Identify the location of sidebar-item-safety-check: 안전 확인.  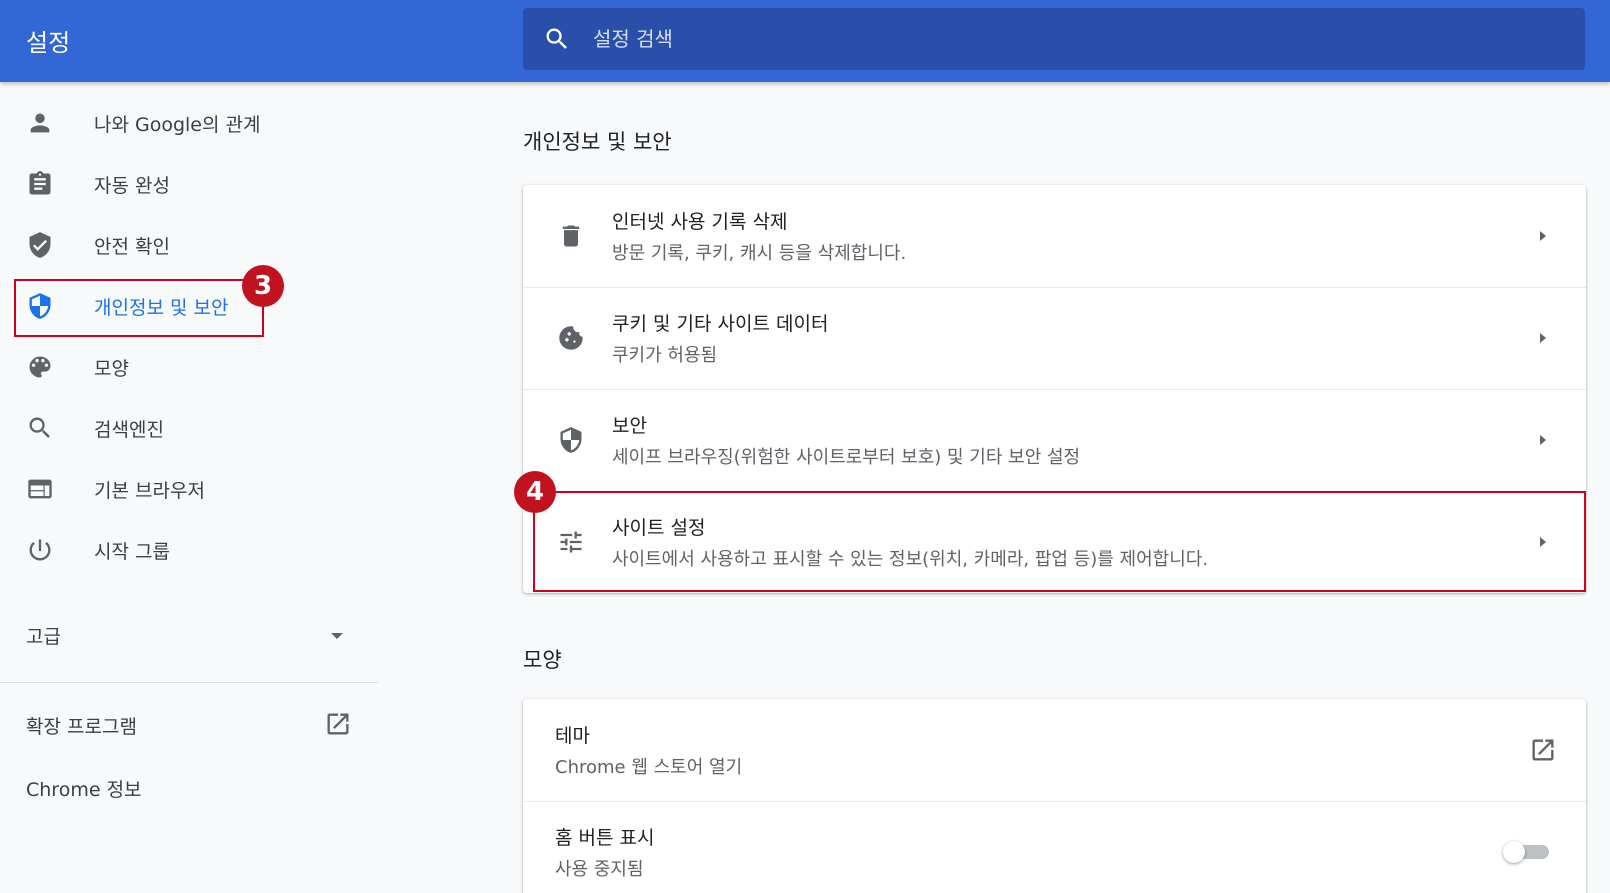
(189, 245).